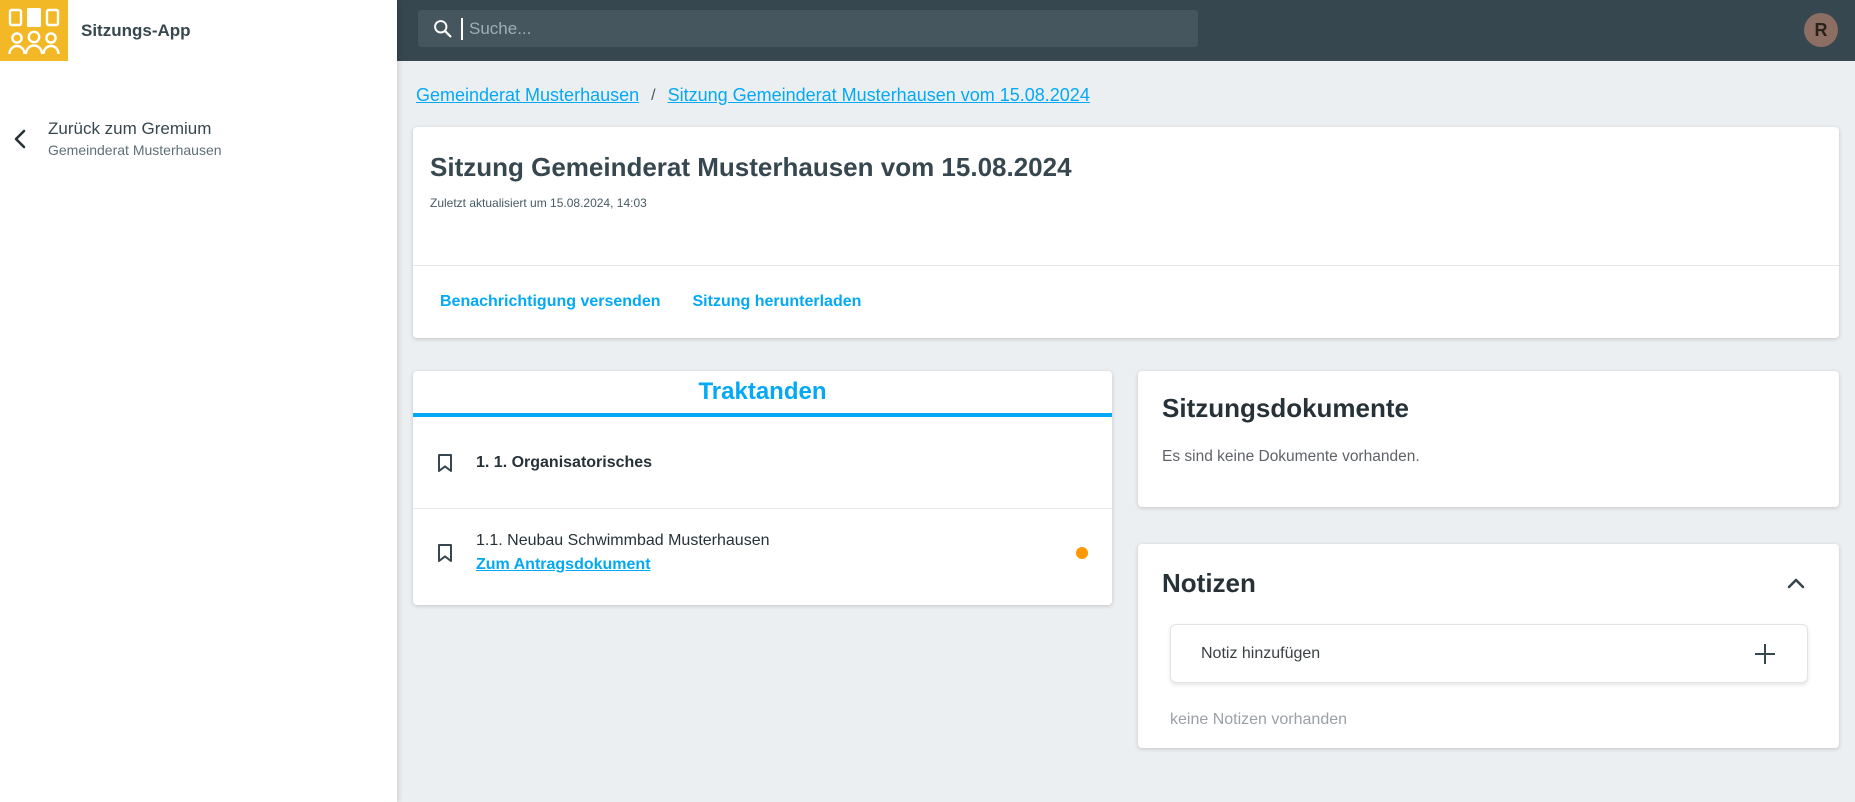 This screenshot has width=1855, height=802. I want to click on app-logo-icon, so click(34, 30).